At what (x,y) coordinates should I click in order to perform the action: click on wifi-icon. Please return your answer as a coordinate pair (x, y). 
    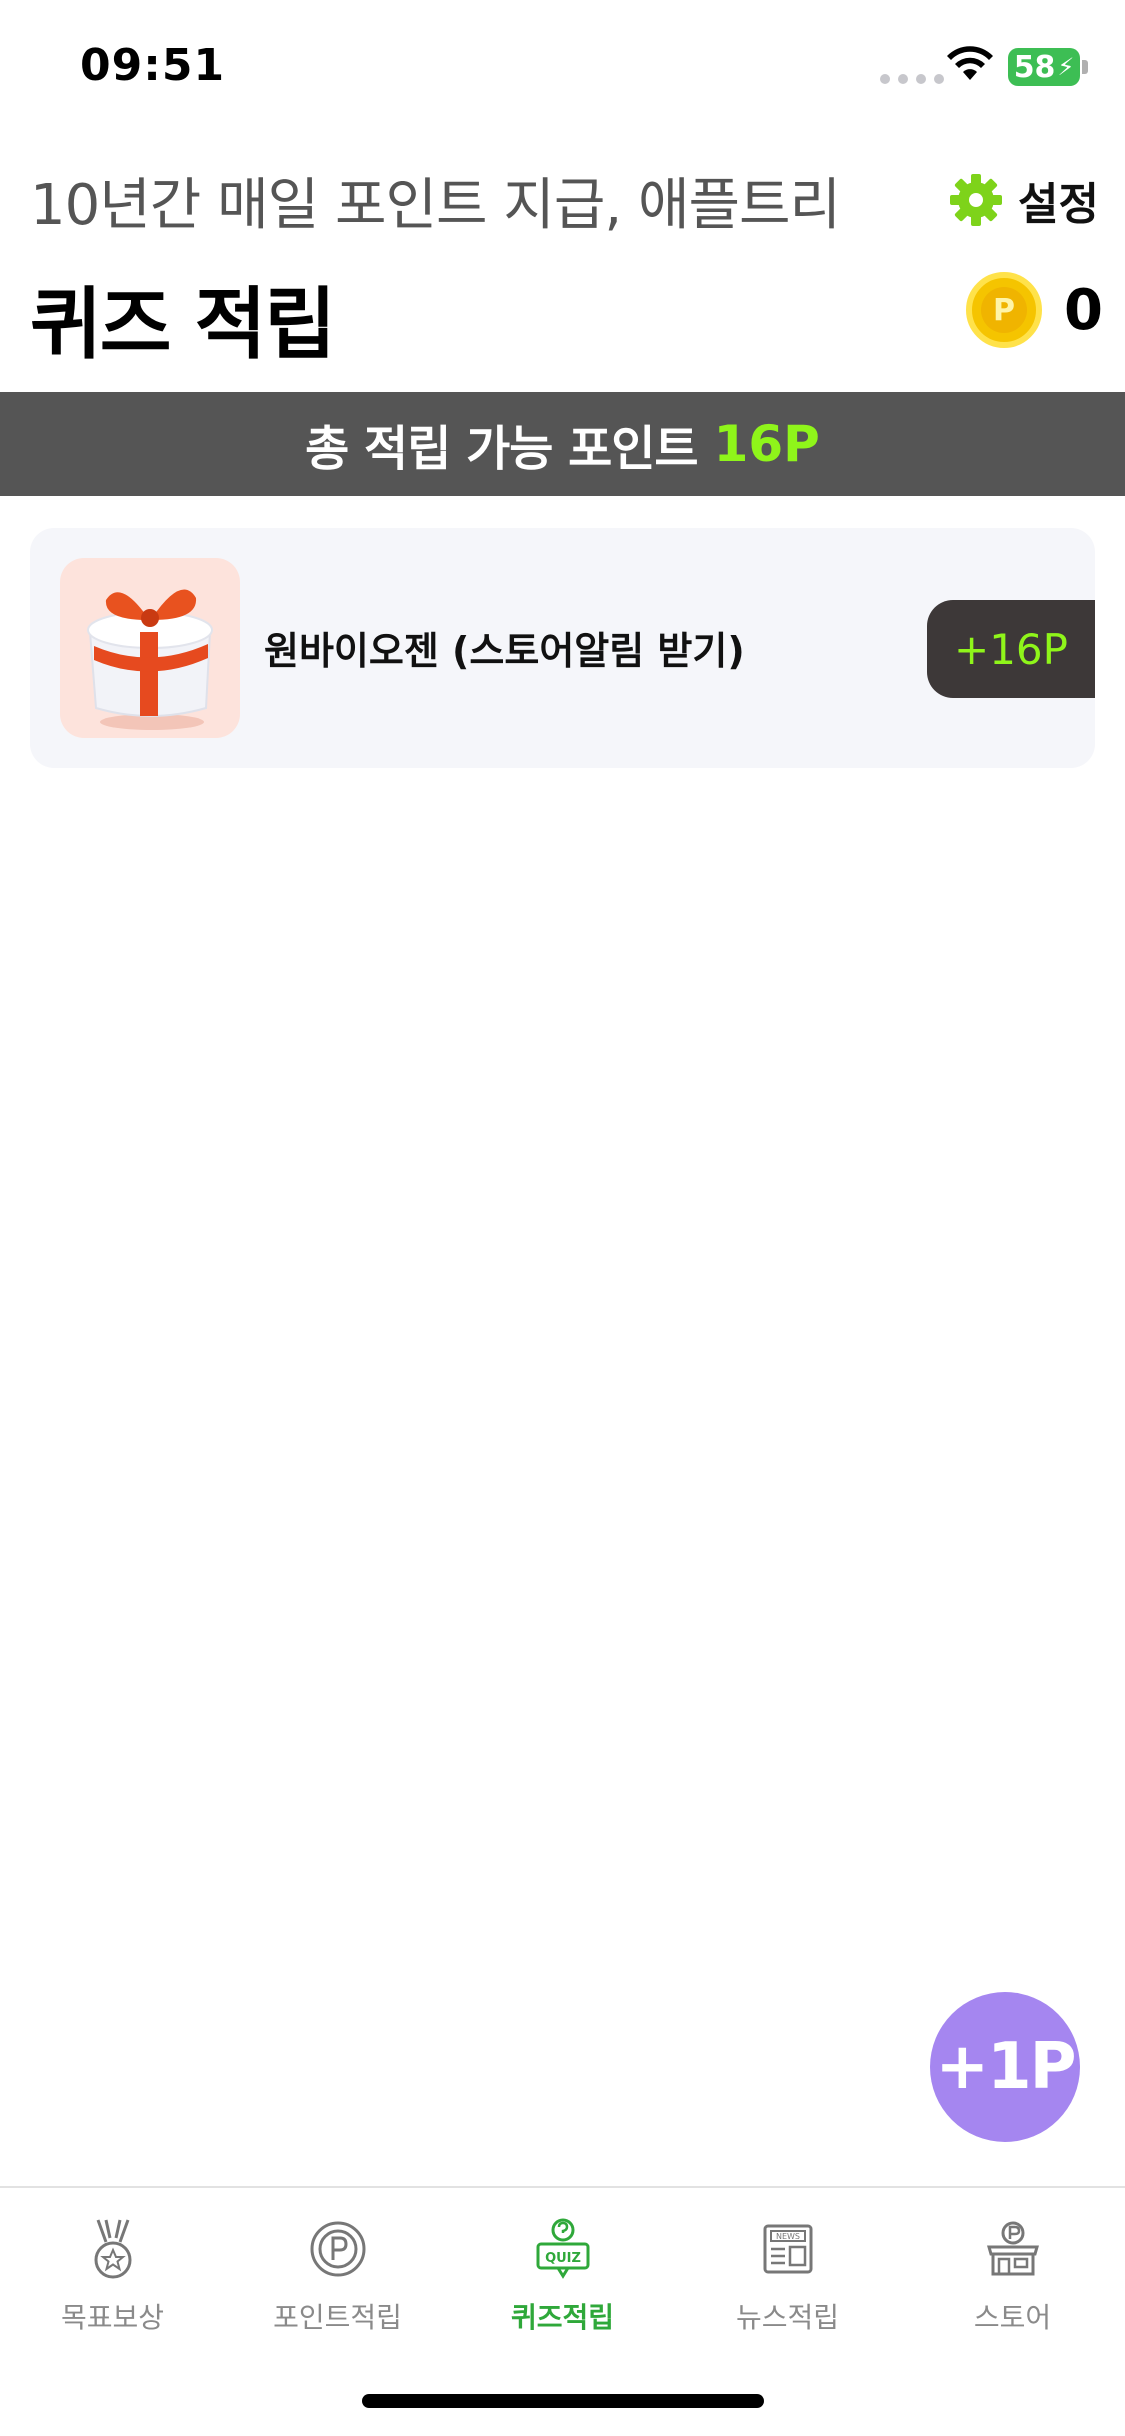
    Looking at the image, I should click on (970, 63).